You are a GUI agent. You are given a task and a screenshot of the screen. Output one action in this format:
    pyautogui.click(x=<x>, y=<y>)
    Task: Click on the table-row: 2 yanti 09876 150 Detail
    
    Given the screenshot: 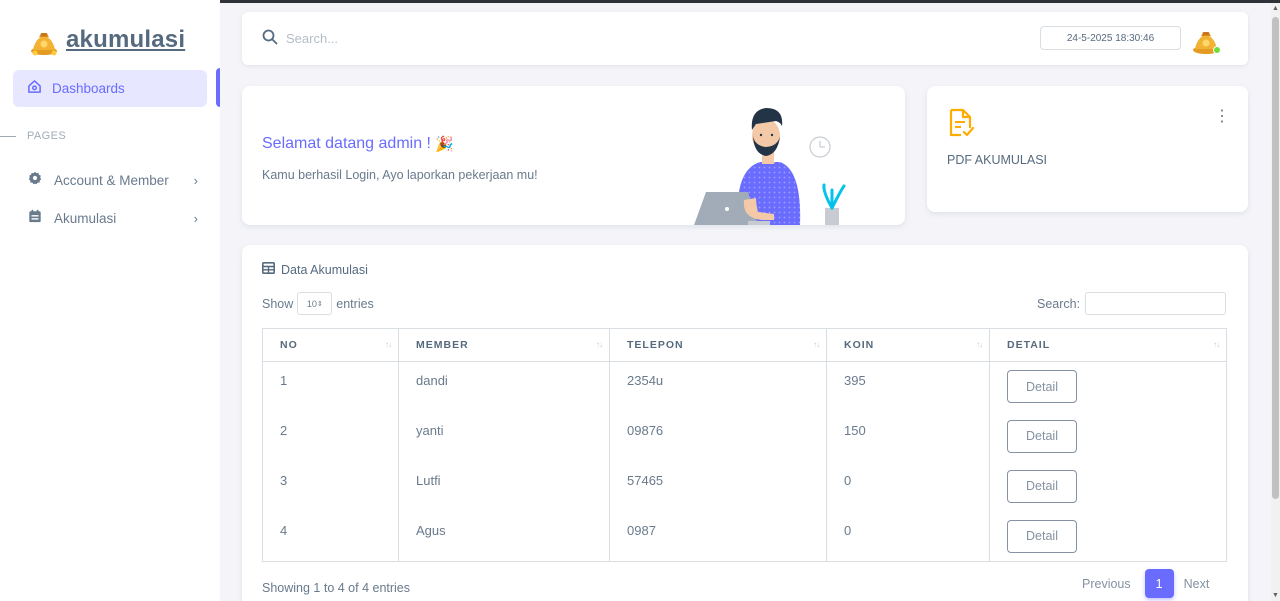 What is the action you would take?
    pyautogui.click(x=744, y=436)
    